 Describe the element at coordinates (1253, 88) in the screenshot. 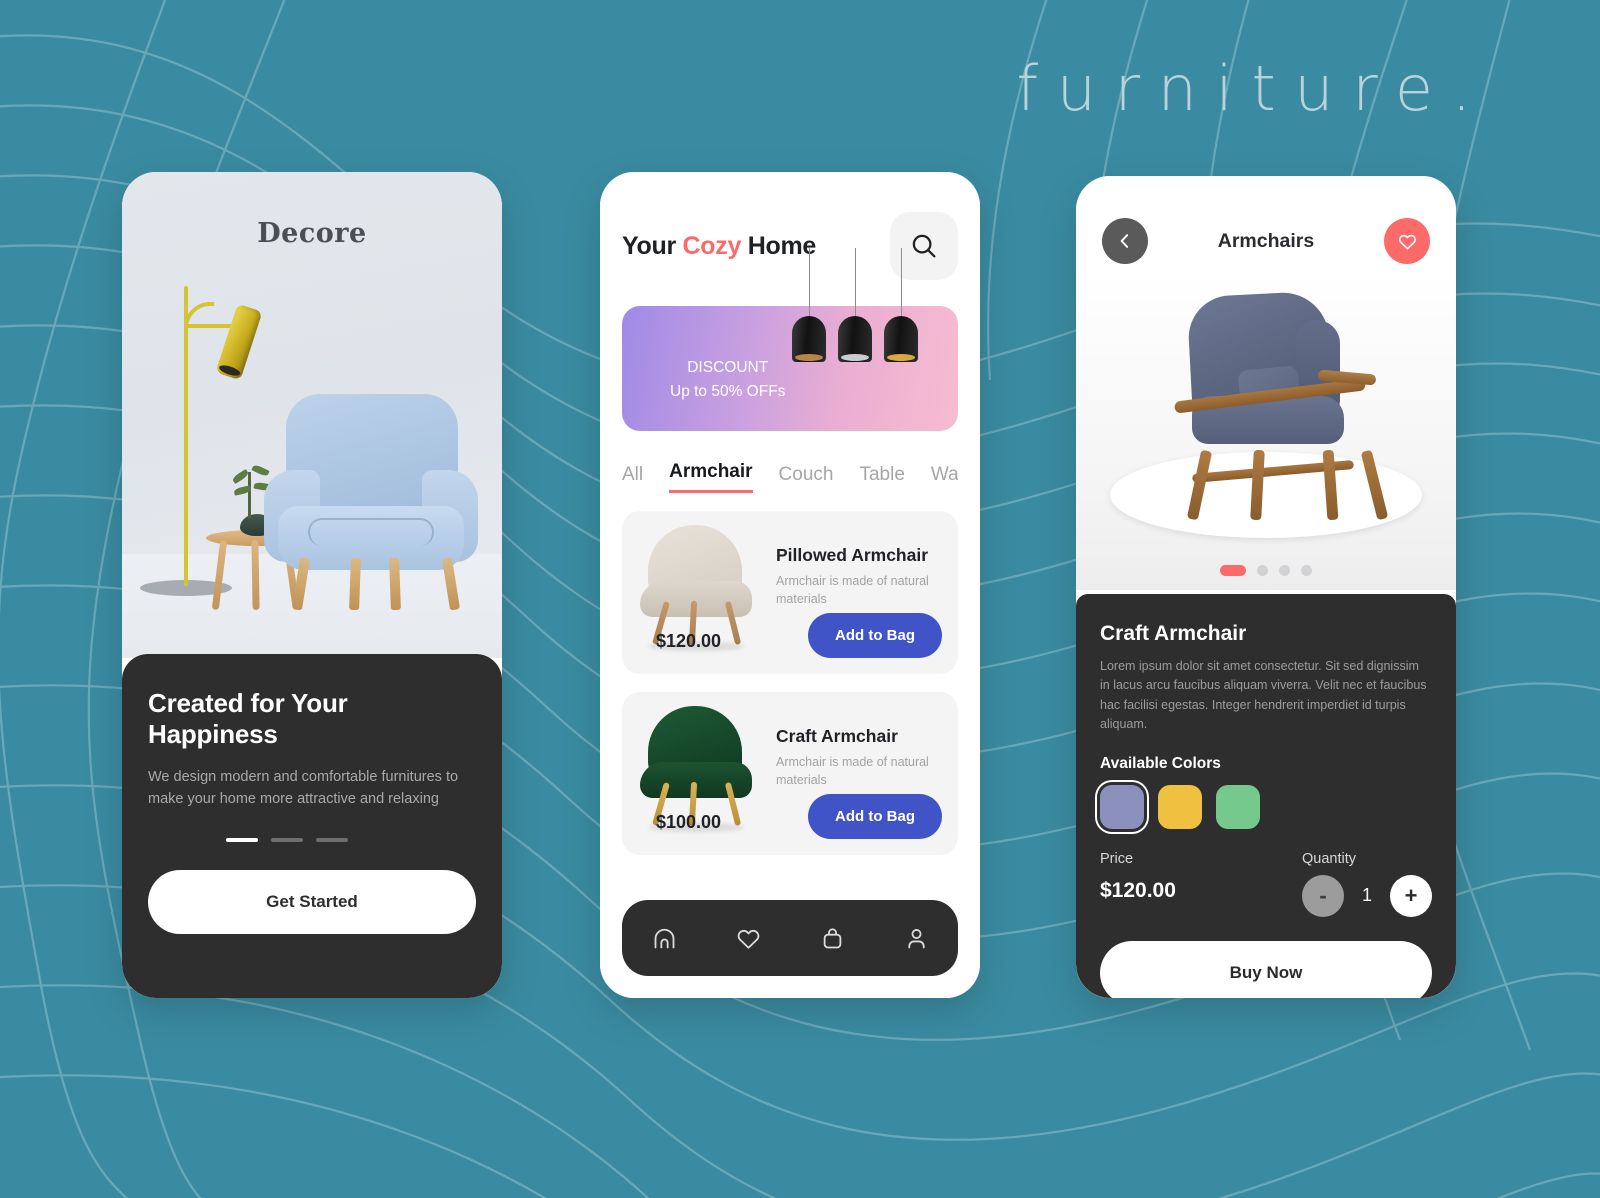

I see `brand-wordmark: furniture.` at that location.